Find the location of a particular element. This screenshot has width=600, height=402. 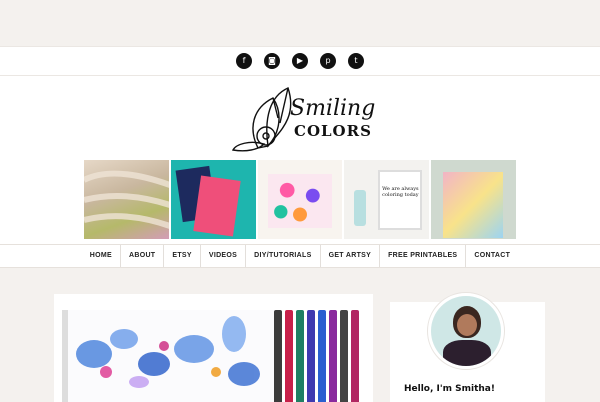

banner-photo-yarn is located at coordinates (126, 199).